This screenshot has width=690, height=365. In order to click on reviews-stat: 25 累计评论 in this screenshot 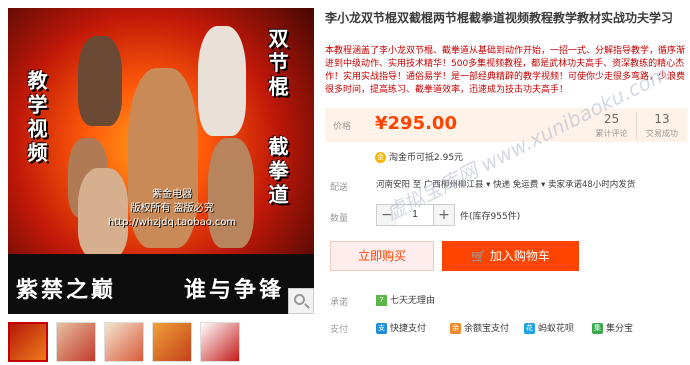, I will do `click(612, 125)`.